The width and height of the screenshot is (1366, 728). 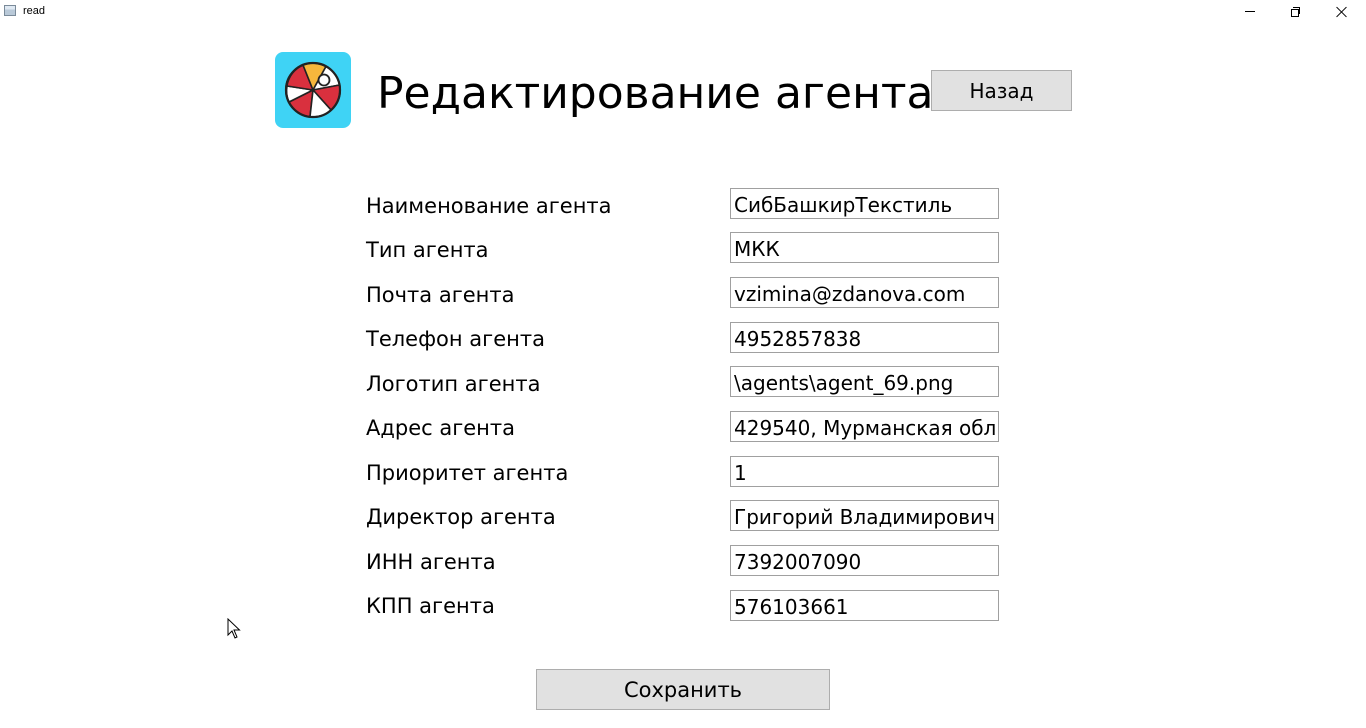 I want to click on minimize-icon, so click(x=1250, y=11).